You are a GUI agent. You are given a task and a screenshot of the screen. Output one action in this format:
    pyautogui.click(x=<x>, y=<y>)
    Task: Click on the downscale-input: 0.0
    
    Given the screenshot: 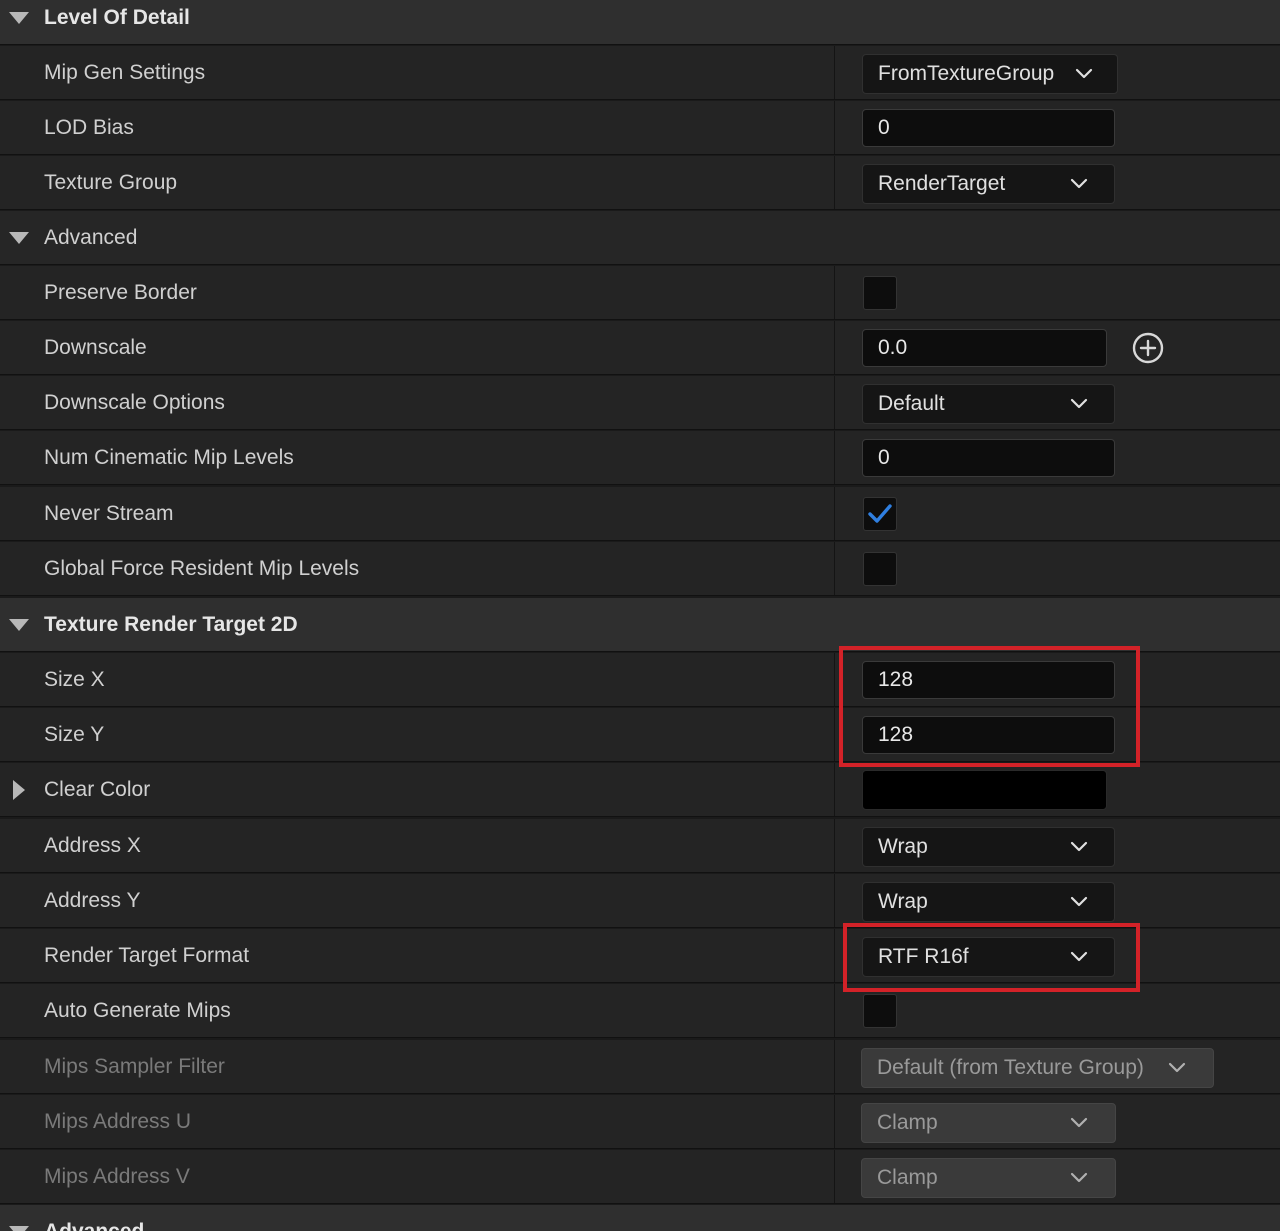 What is the action you would take?
    pyautogui.click(x=984, y=348)
    